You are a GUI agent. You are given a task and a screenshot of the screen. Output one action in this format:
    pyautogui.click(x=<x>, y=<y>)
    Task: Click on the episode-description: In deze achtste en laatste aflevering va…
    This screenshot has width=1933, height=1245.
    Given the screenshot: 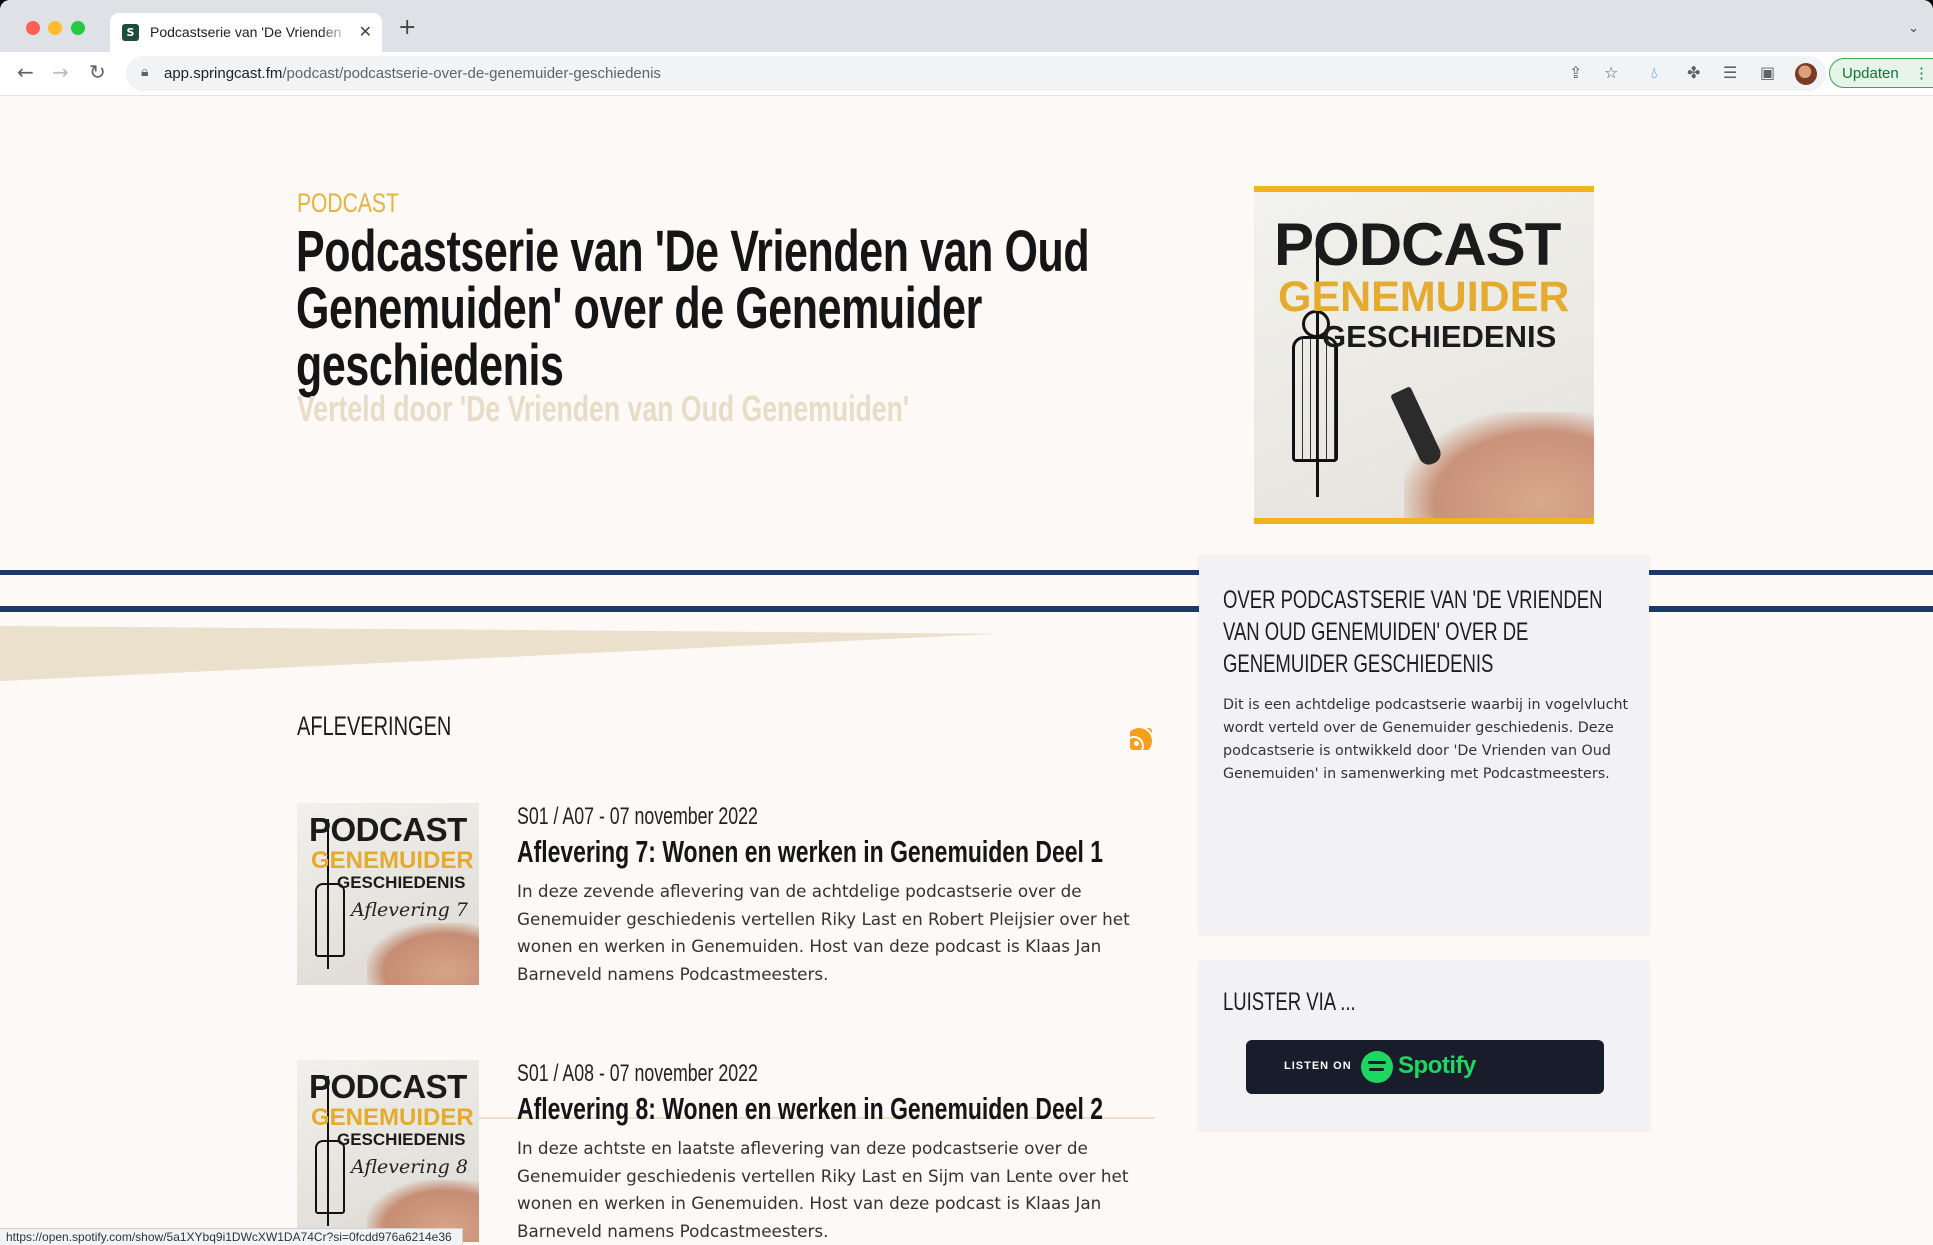 What is the action you would take?
    pyautogui.click(x=823, y=1189)
    